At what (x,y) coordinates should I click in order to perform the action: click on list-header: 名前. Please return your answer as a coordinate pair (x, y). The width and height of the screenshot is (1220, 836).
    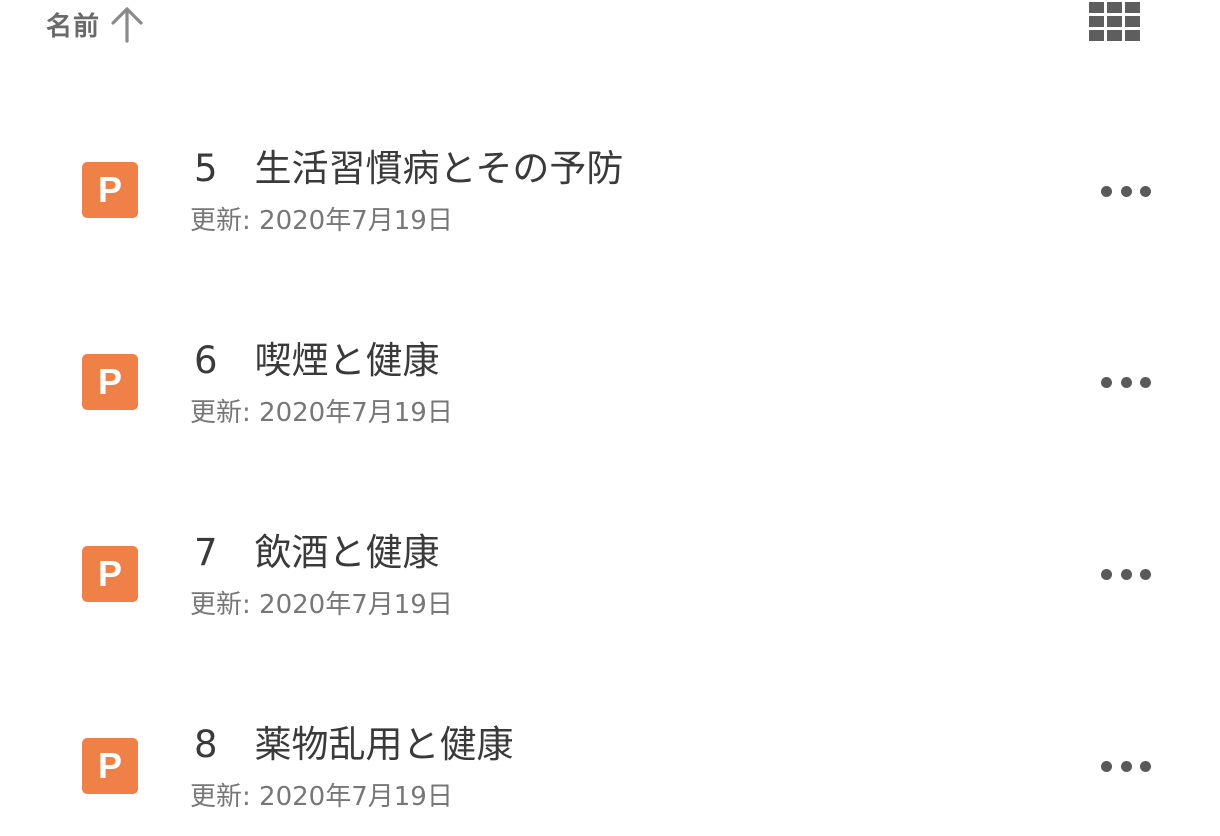
    Looking at the image, I should click on (610, 30).